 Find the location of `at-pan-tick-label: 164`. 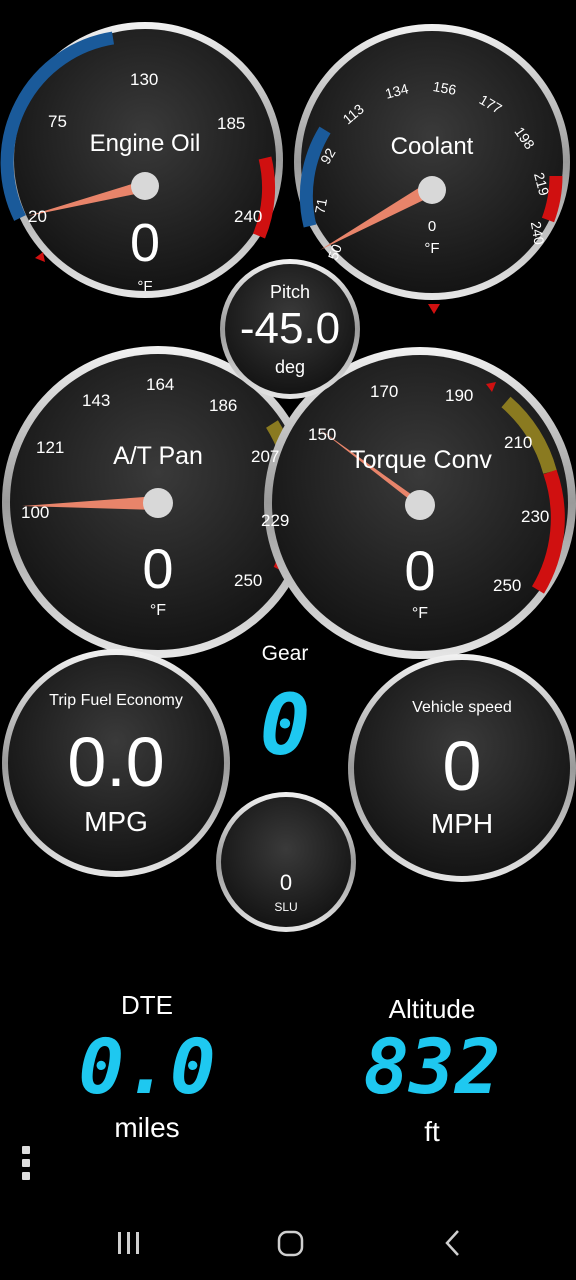

at-pan-tick-label: 164 is located at coordinates (160, 384).